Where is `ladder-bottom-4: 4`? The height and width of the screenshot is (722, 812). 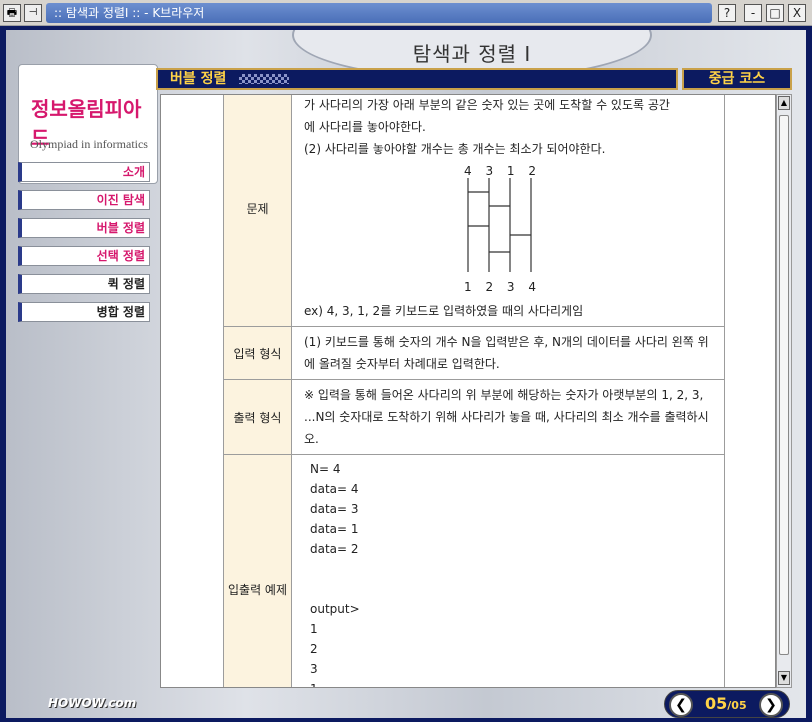 ladder-bottom-4: 4 is located at coordinates (532, 287).